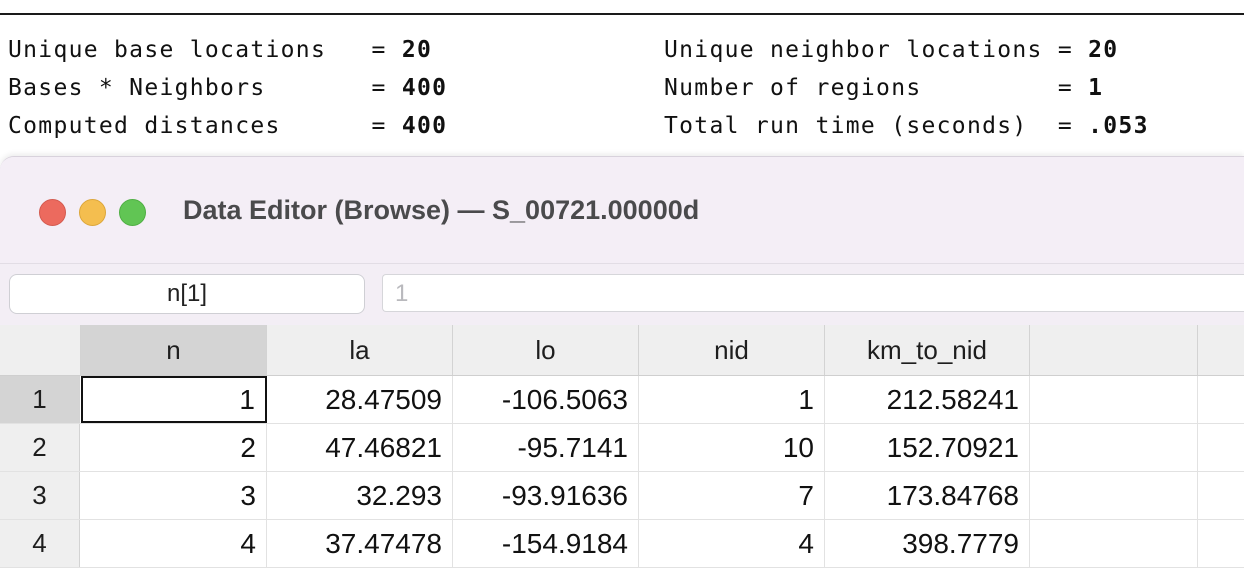 This screenshot has height=575, width=1244. What do you see at coordinates (174, 447) in the screenshot?
I see `data-cell: 2` at bounding box center [174, 447].